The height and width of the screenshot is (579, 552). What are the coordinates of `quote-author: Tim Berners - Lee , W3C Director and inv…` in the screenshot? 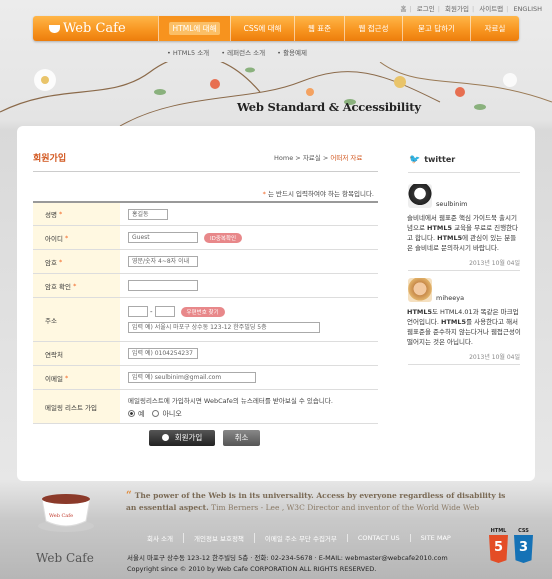 It's located at (345, 507).